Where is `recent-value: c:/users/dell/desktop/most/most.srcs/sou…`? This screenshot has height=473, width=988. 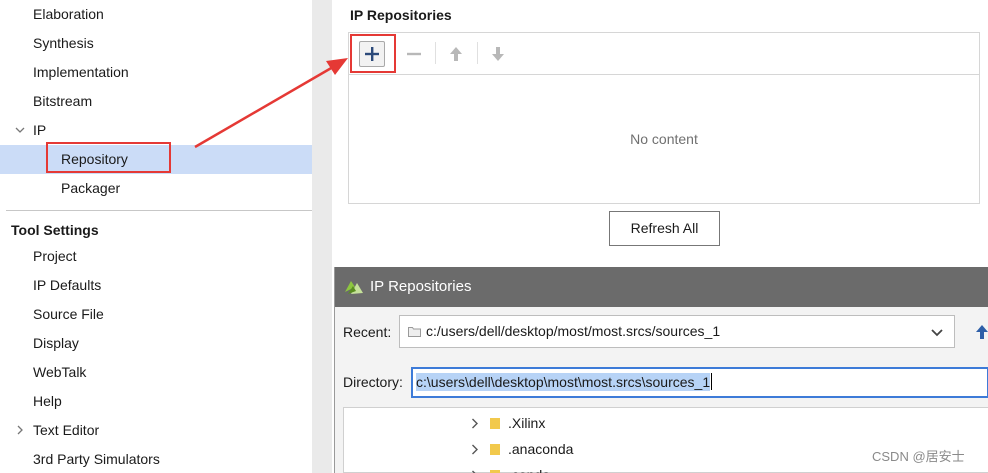
recent-value: c:/users/dell/desktop/most/most.srcs/sou… is located at coordinates (573, 331).